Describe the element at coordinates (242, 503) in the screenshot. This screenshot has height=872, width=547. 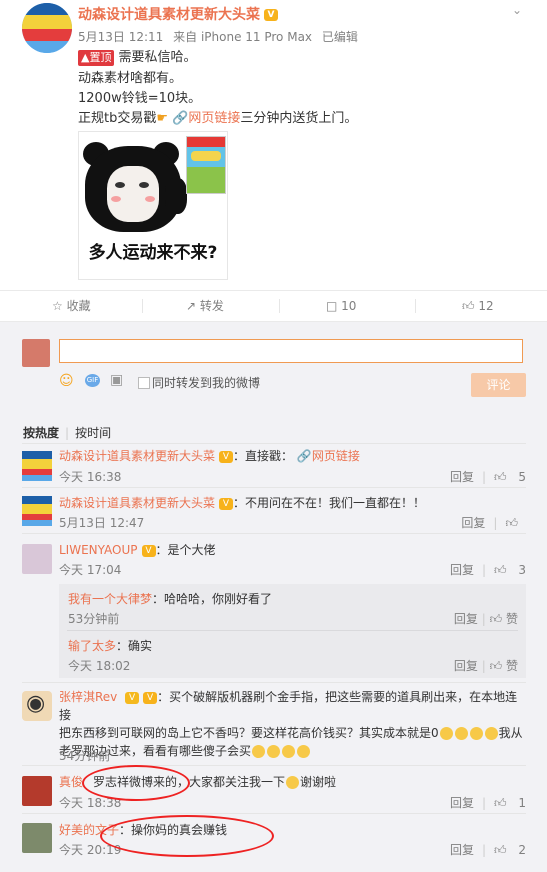
I see `comment-text: 动森设计道具素材更新大头菜 V ：不用问在不在！我们一直都在！！` at that location.